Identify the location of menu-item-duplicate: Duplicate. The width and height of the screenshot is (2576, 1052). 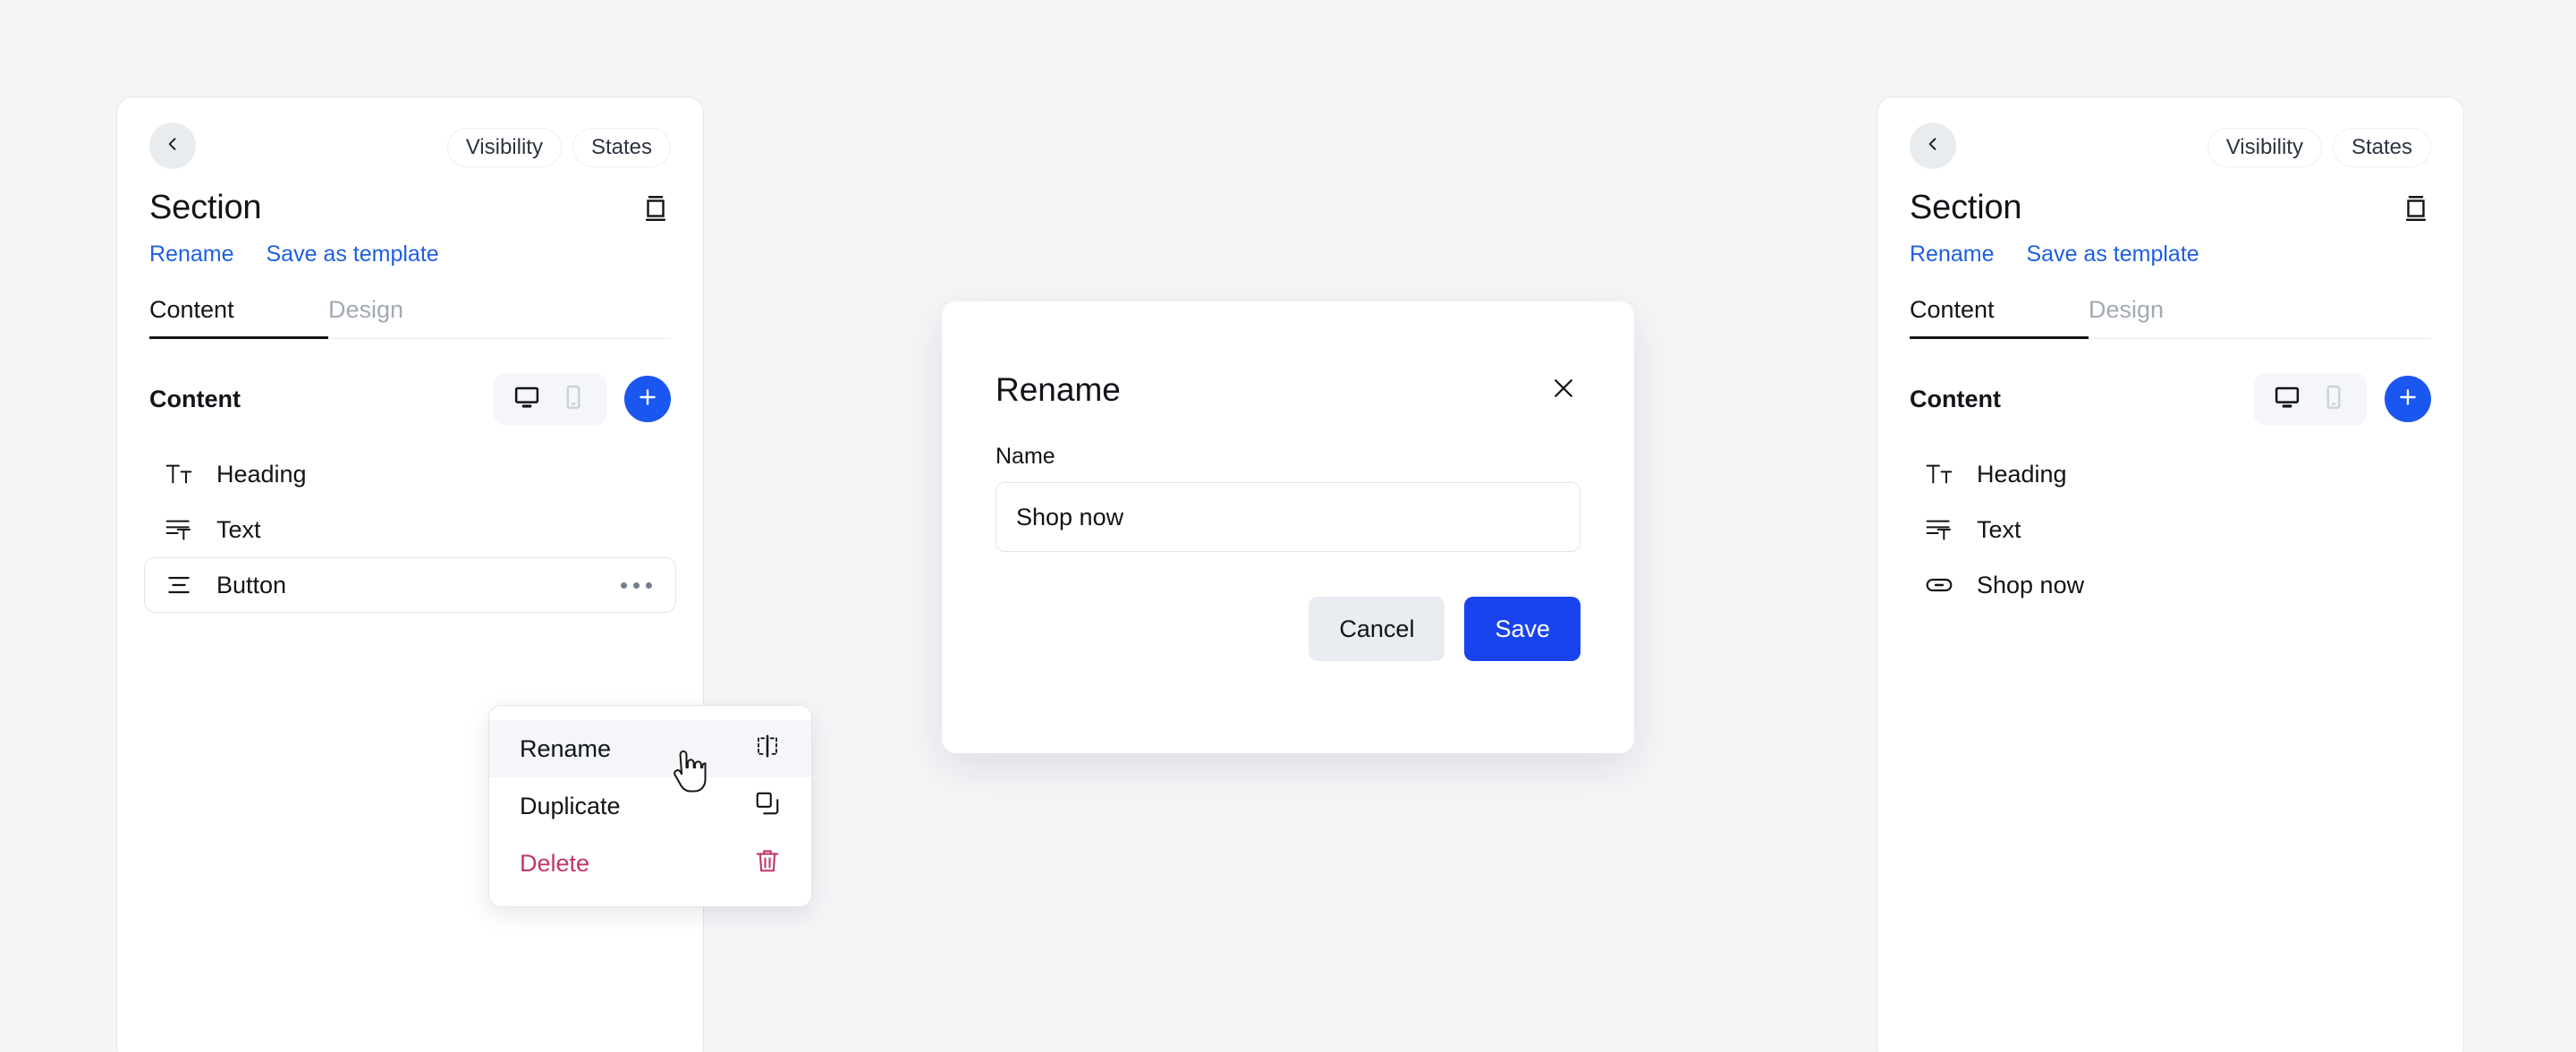
(650, 806).